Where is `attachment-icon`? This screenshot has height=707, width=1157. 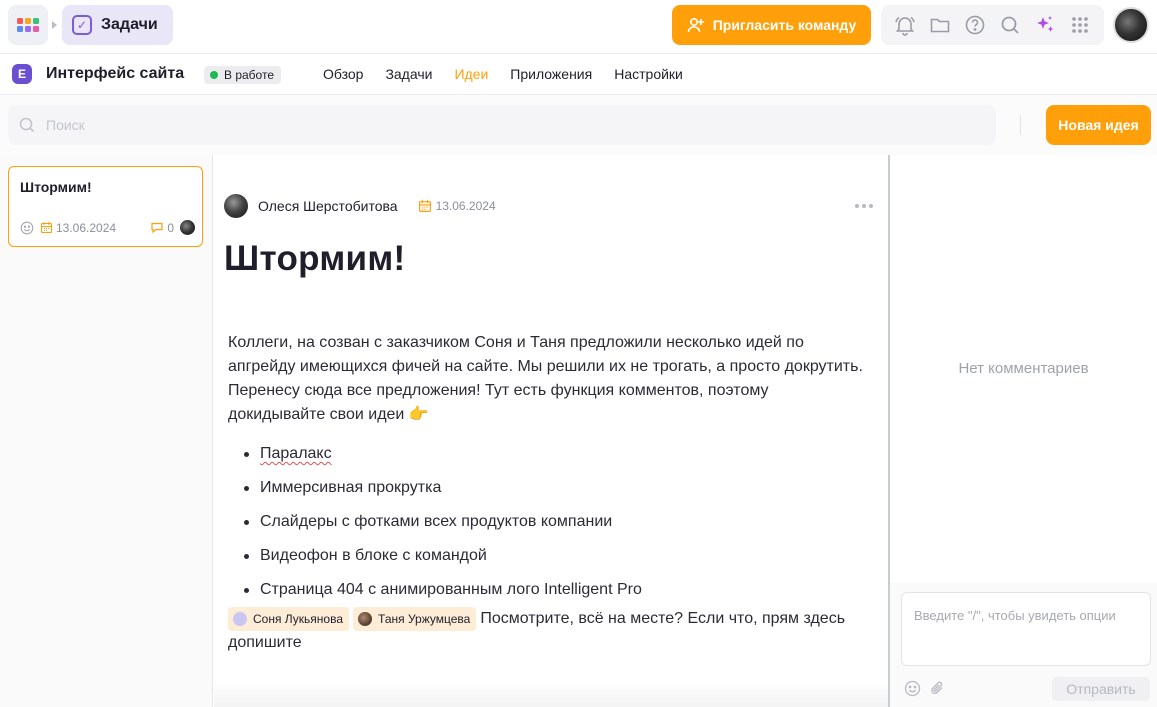
attachment-icon is located at coordinates (937, 688).